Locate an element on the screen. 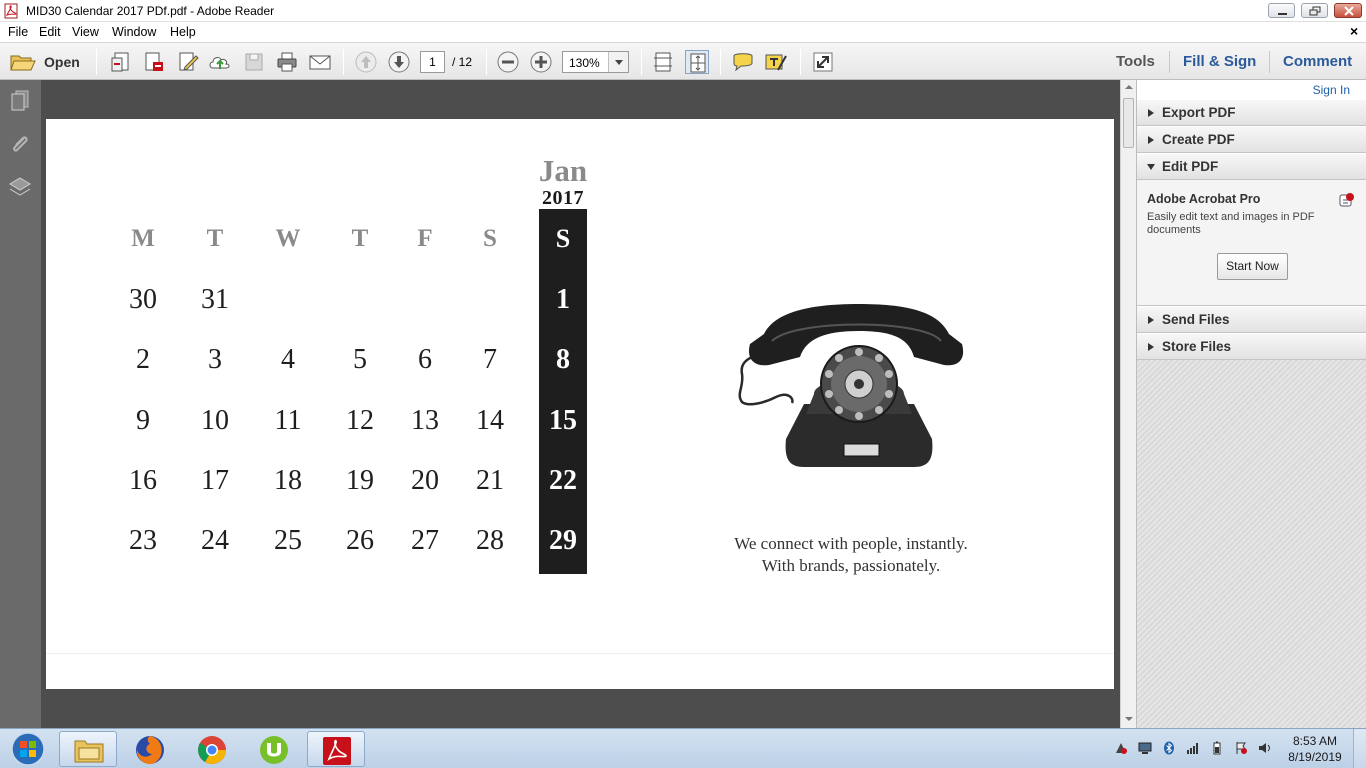  calendar-day: 20 is located at coordinates (425, 480).